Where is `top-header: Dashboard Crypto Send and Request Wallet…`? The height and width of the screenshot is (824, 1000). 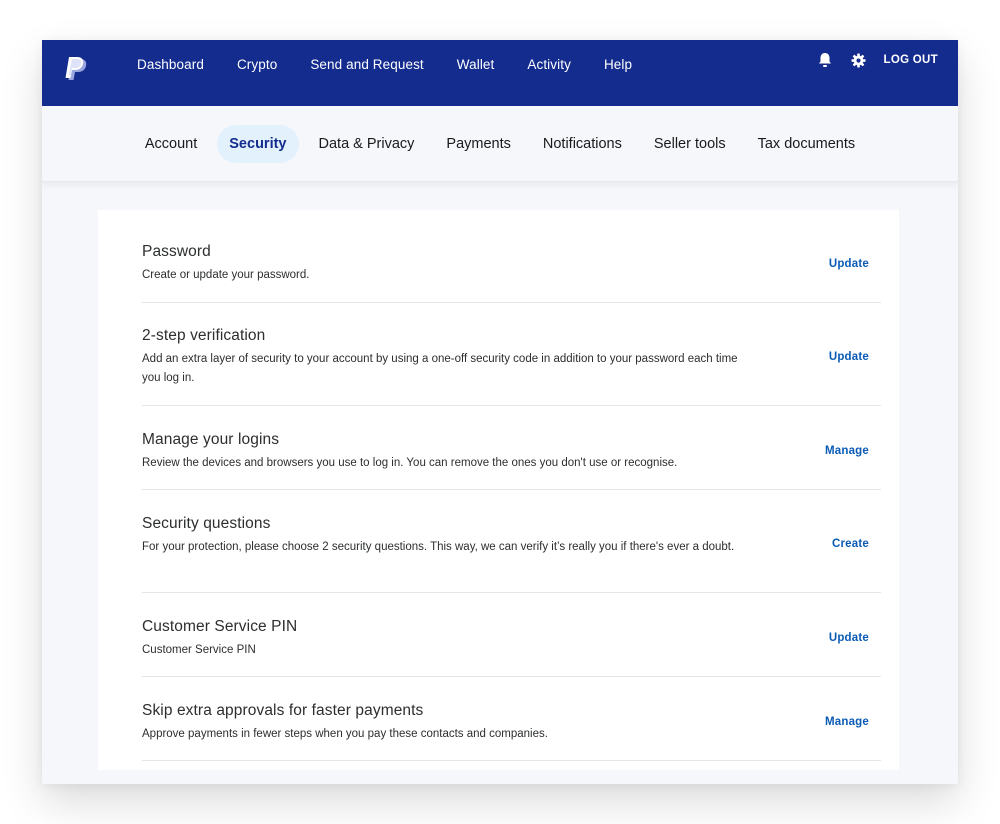
top-header: Dashboard Crypto Send and Request Wallet… is located at coordinates (500, 73).